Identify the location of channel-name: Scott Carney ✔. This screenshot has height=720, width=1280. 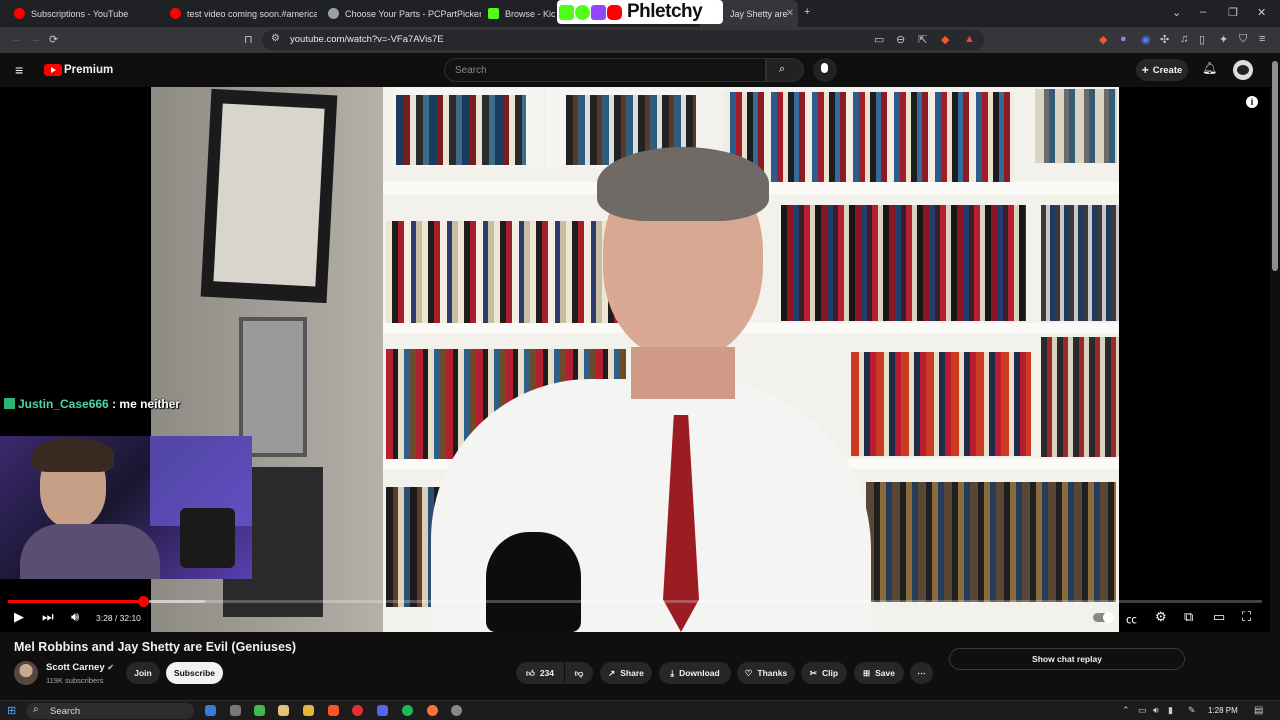
(80, 667).